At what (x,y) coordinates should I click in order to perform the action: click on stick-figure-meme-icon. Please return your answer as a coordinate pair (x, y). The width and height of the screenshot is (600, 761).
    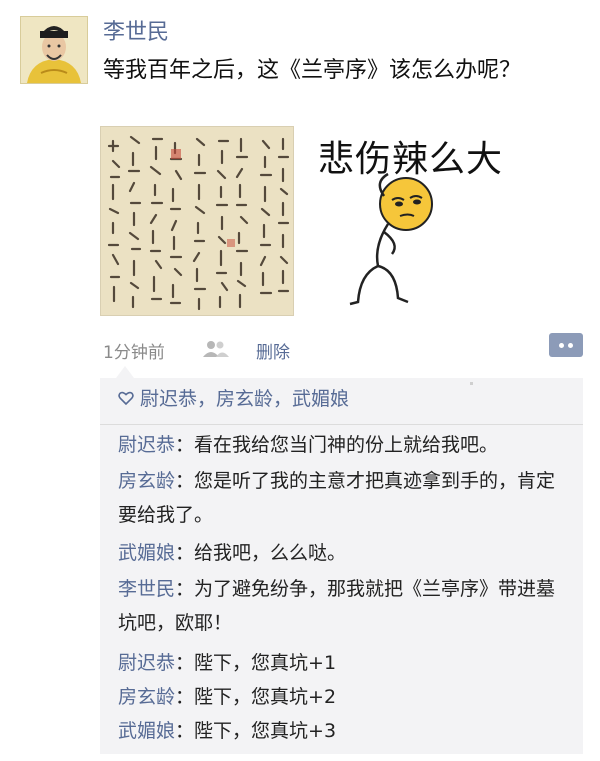
    Looking at the image, I should click on (391, 239).